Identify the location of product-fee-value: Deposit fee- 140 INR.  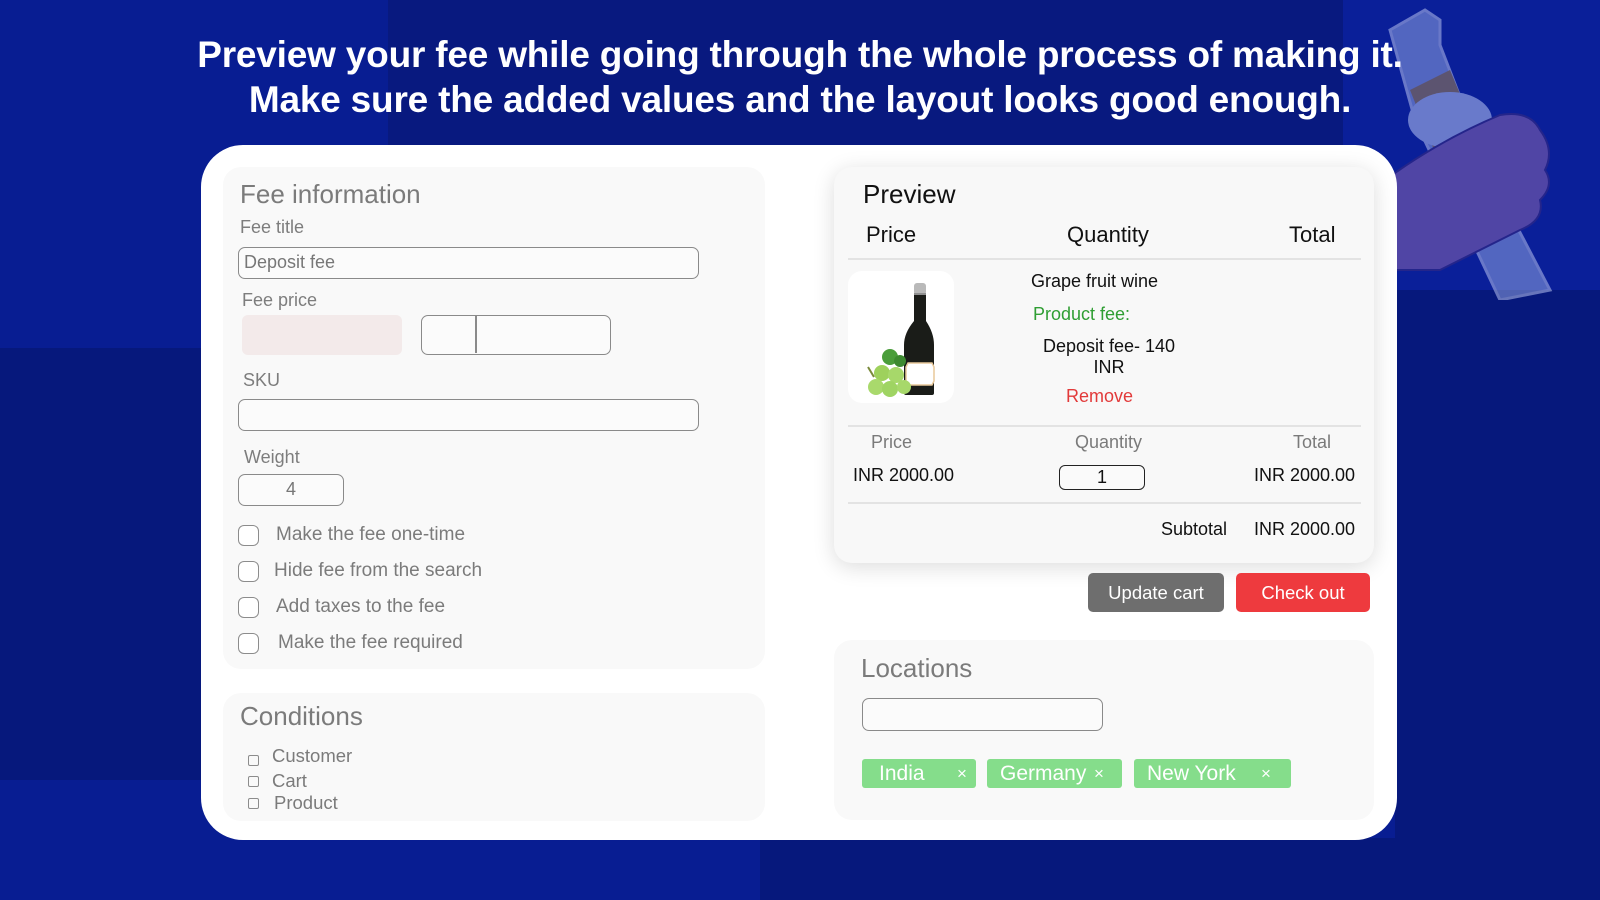
(1109, 357).